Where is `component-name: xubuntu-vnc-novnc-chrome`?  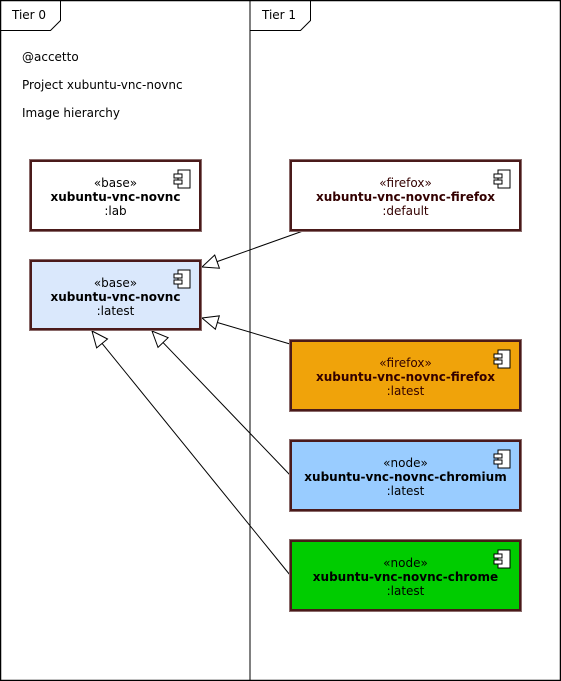
component-name: xubuntu-vnc-novnc-chrome is located at coordinates (405, 577).